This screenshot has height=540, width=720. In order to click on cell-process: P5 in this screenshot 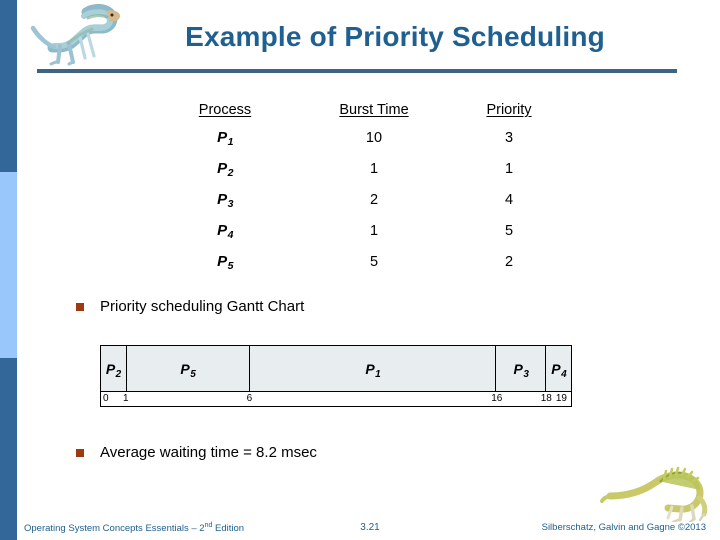, I will do `click(225, 262)`.